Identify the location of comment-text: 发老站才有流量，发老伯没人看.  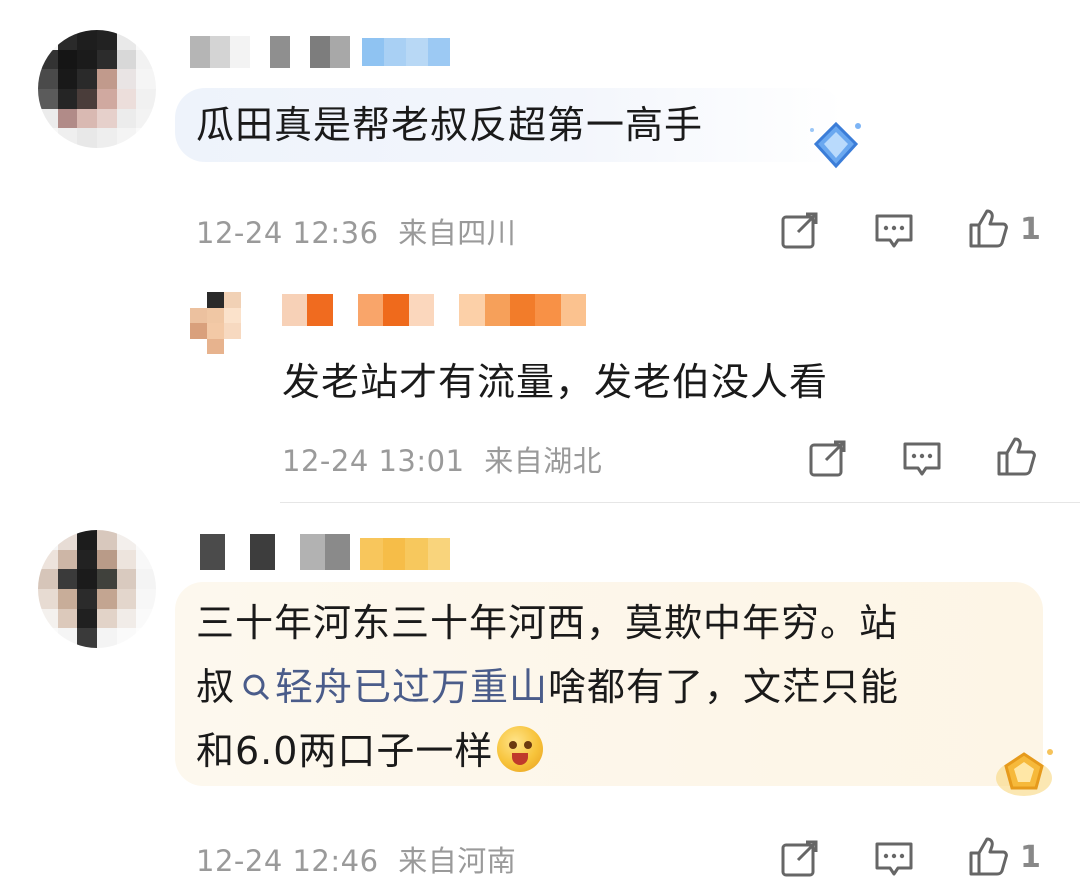
(555, 382).